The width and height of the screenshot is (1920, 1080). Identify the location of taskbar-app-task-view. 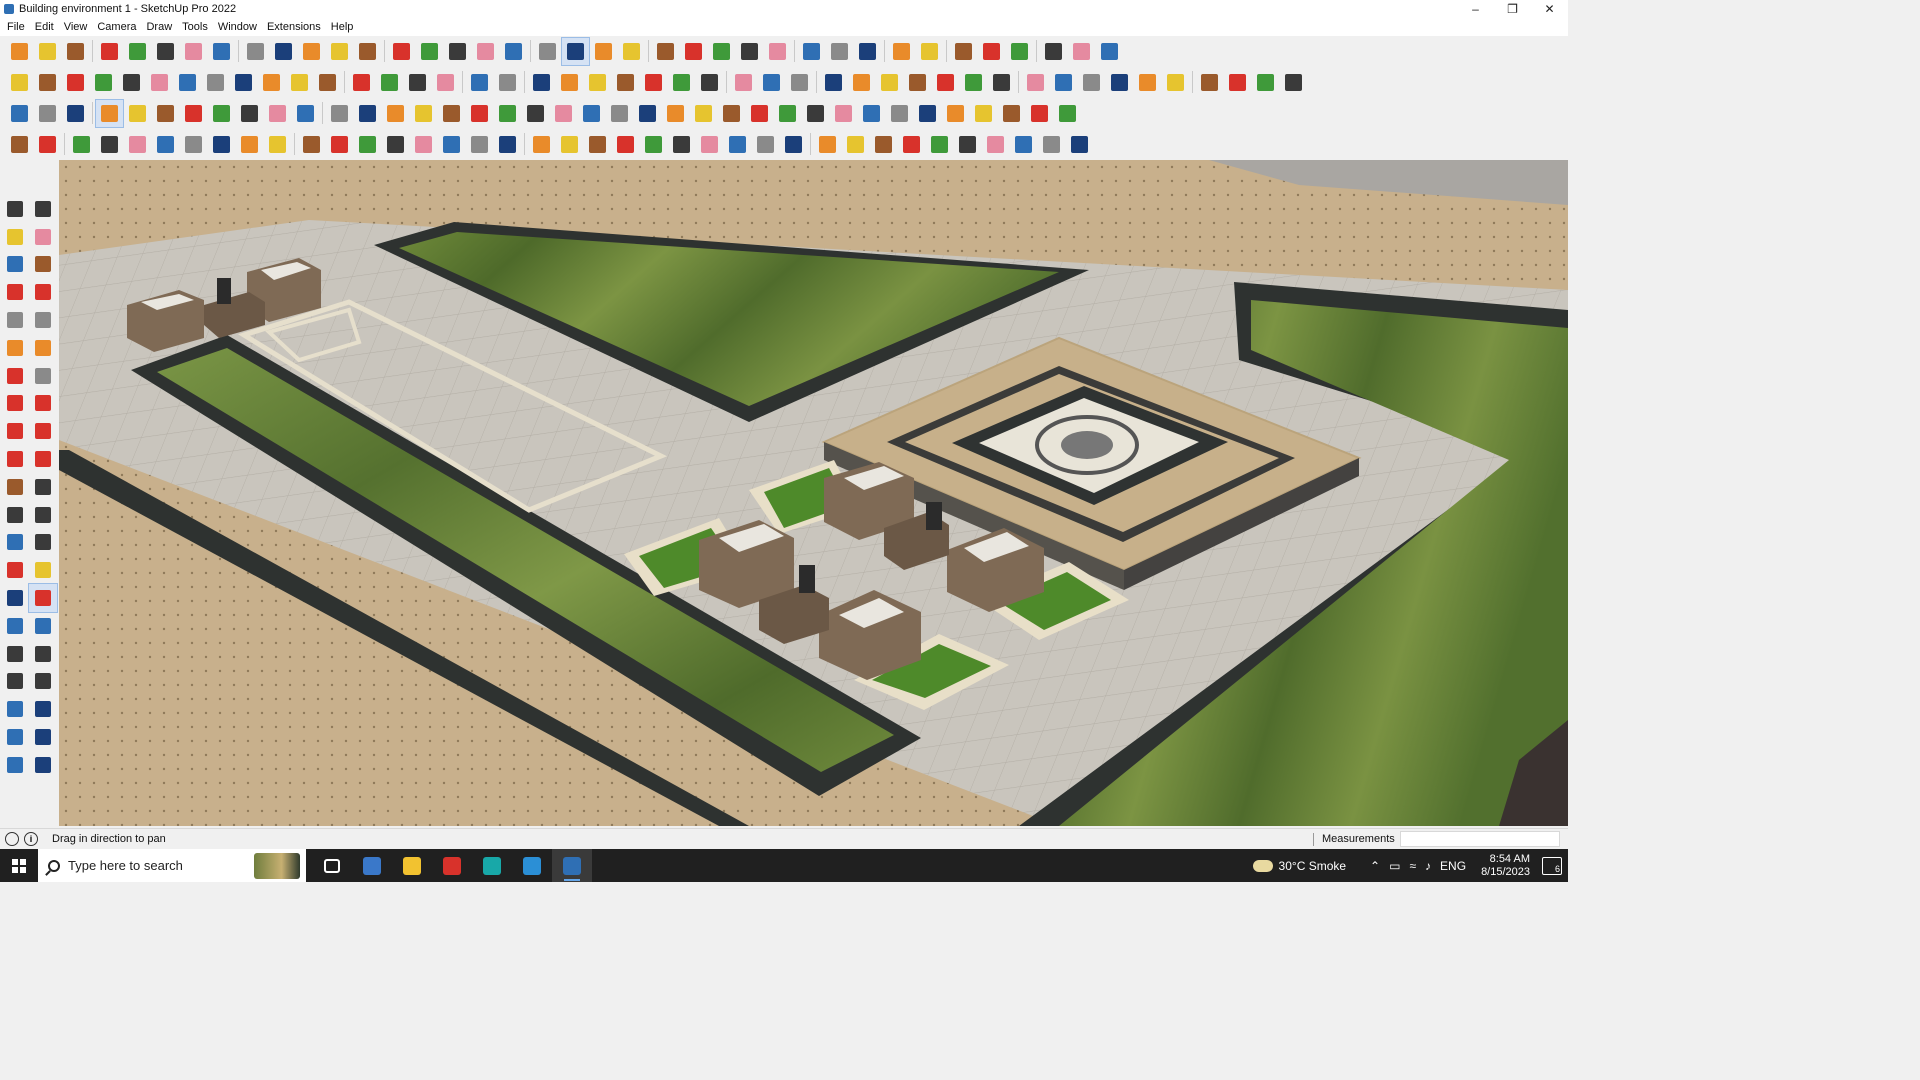
(332, 865).